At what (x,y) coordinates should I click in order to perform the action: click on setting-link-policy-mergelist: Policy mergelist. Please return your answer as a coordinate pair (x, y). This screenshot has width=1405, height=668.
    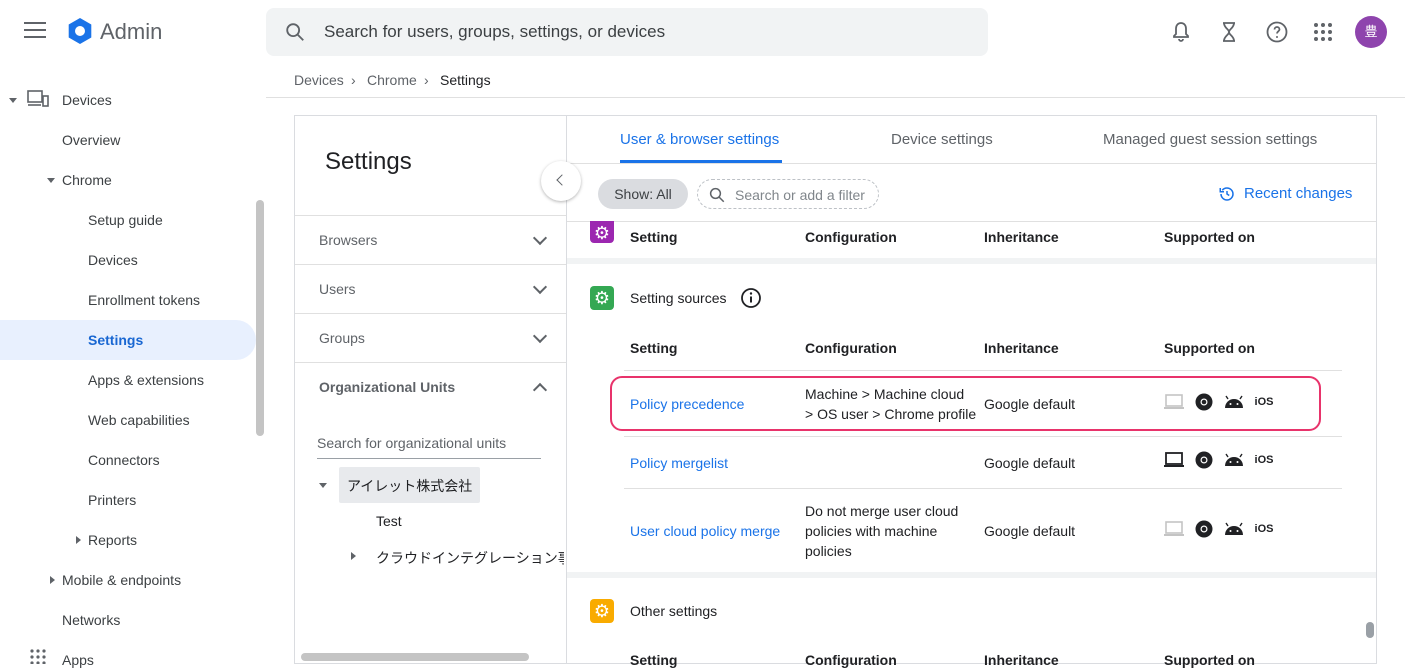
    Looking at the image, I should click on (679, 463).